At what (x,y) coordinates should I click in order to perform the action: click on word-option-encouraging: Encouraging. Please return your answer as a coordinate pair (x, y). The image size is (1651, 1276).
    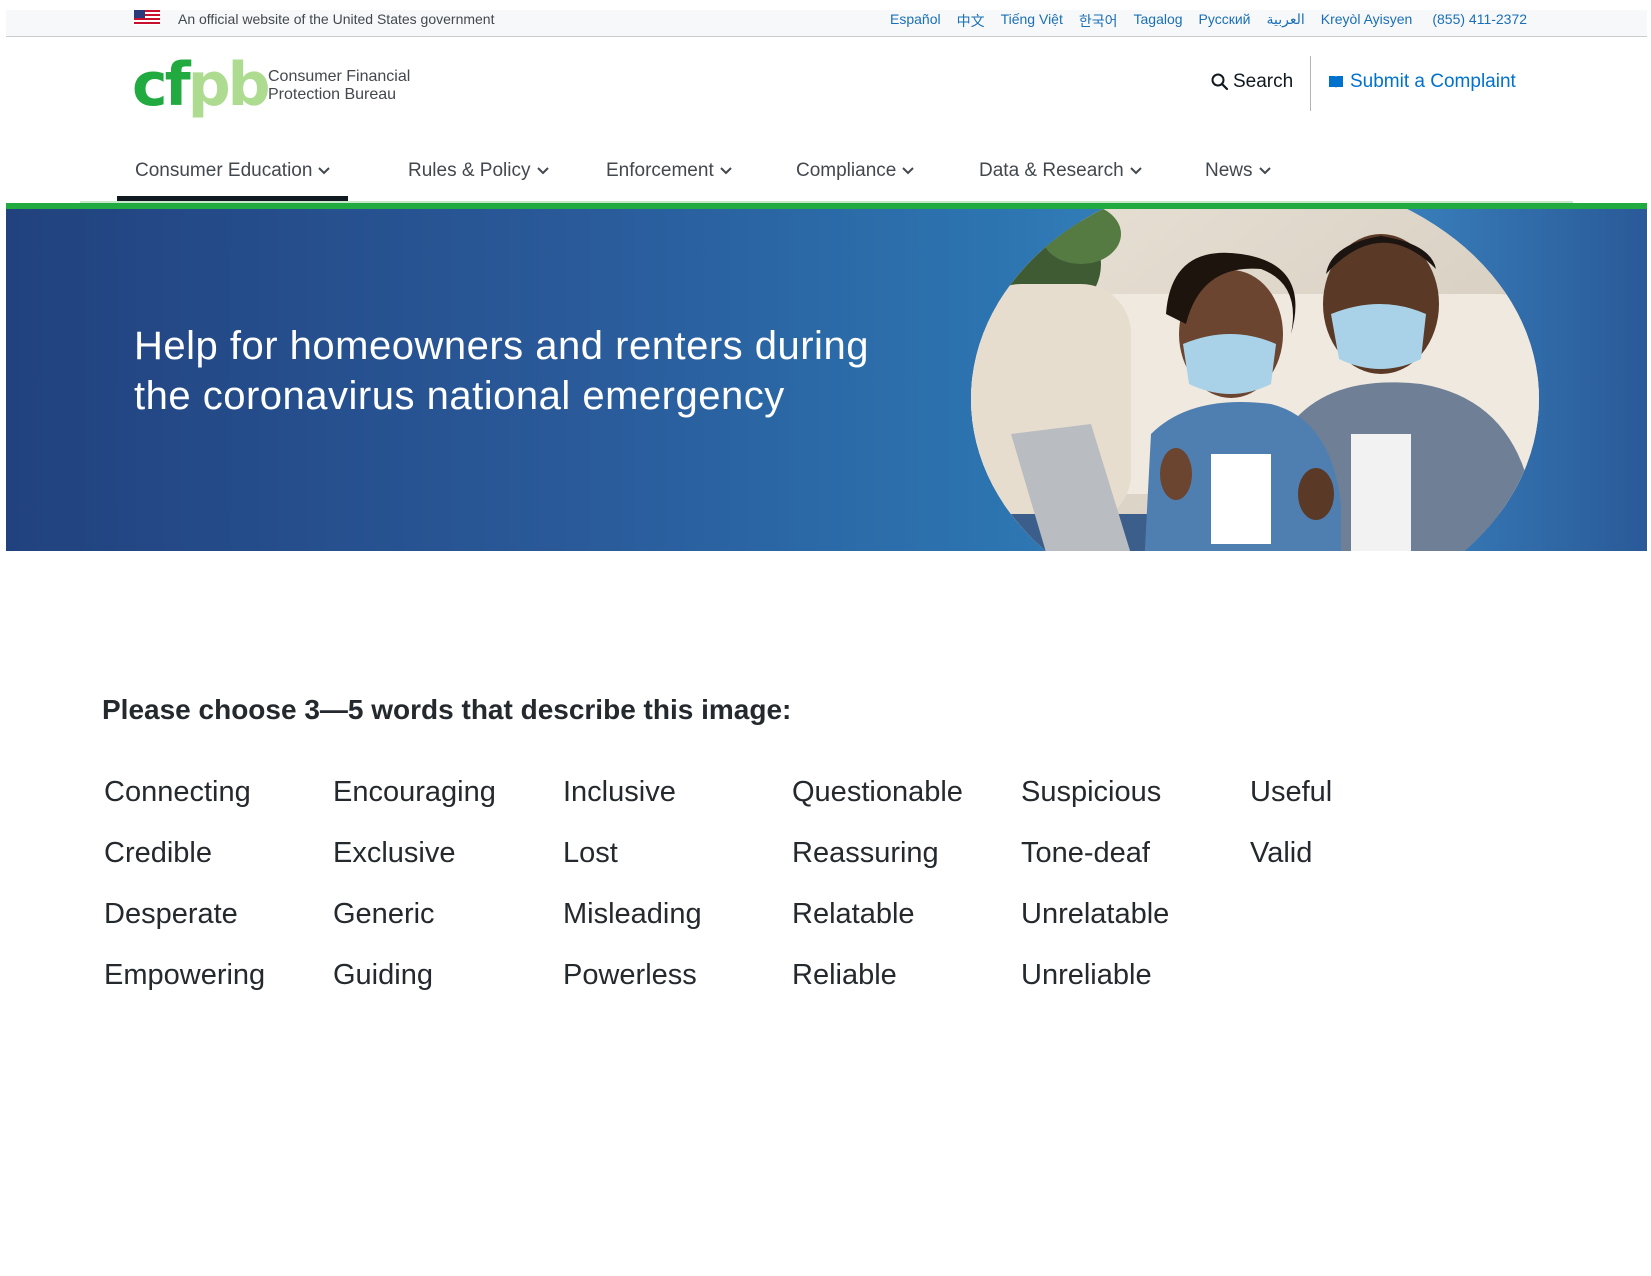
    Looking at the image, I should click on (414, 792).